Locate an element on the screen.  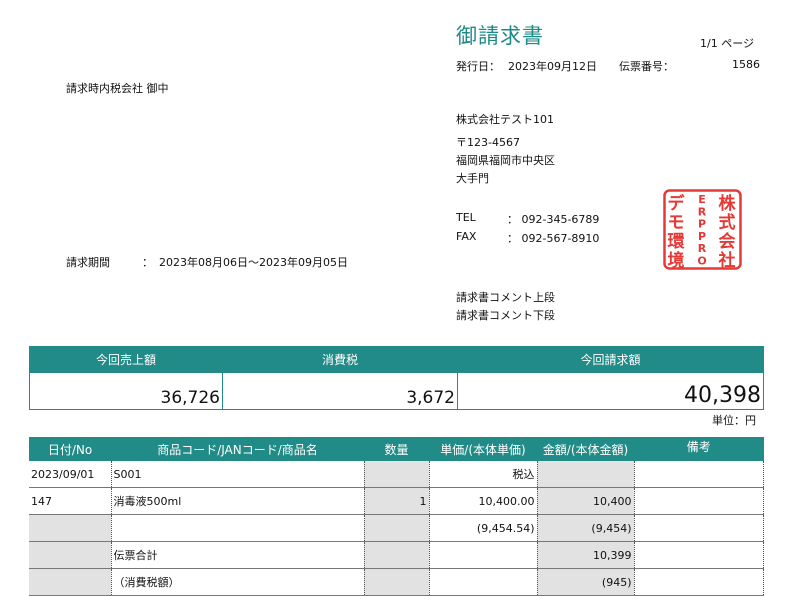
cell-date: 147 is located at coordinates (70, 501).